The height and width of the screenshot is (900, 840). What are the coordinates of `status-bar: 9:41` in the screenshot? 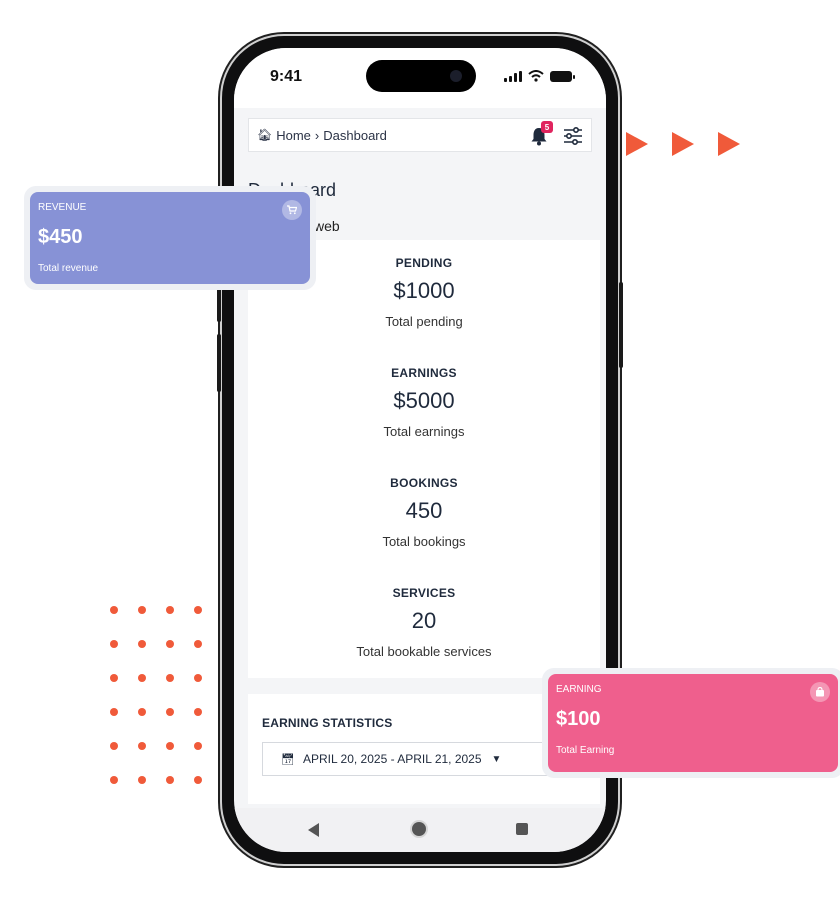 It's located at (420, 78).